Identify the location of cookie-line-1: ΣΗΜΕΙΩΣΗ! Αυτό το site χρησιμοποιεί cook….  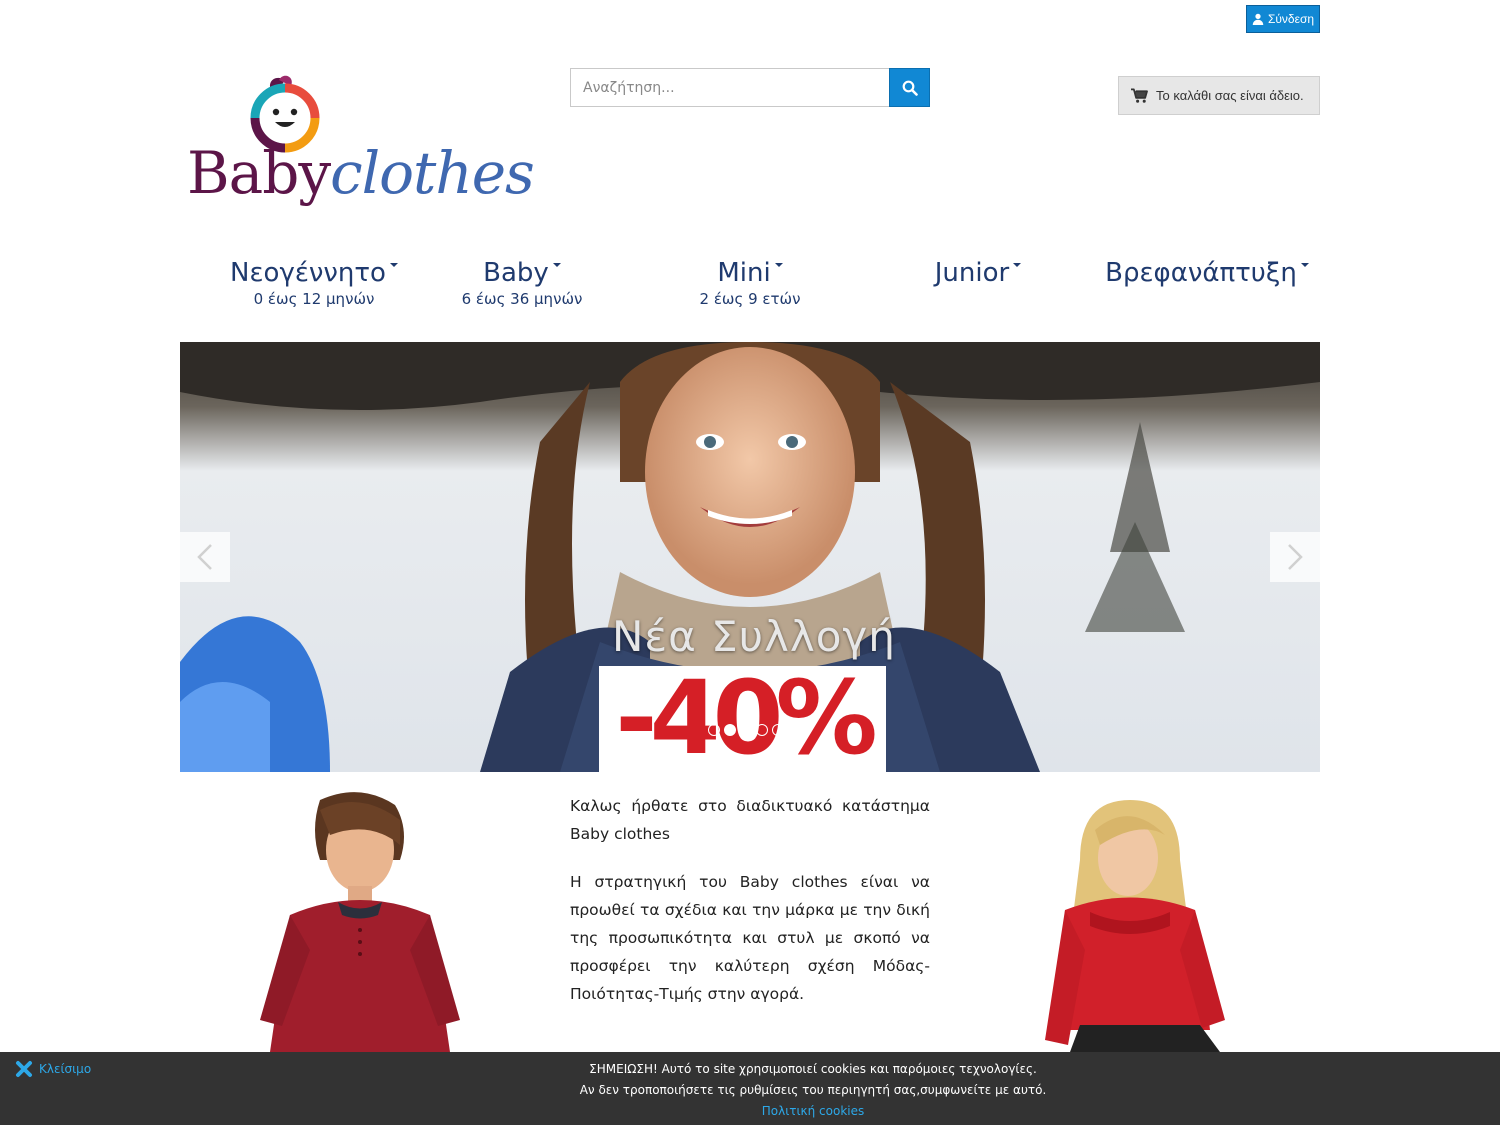
(813, 1069).